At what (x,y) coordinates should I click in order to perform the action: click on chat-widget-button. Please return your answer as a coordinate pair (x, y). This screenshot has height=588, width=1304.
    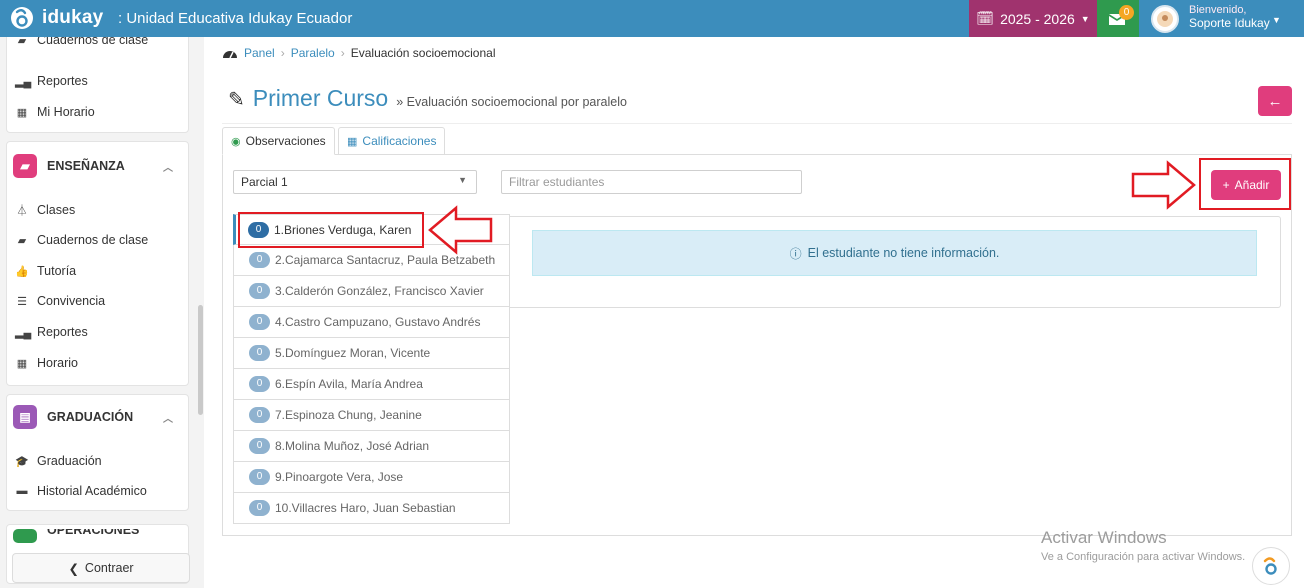
    Looking at the image, I should click on (1271, 566).